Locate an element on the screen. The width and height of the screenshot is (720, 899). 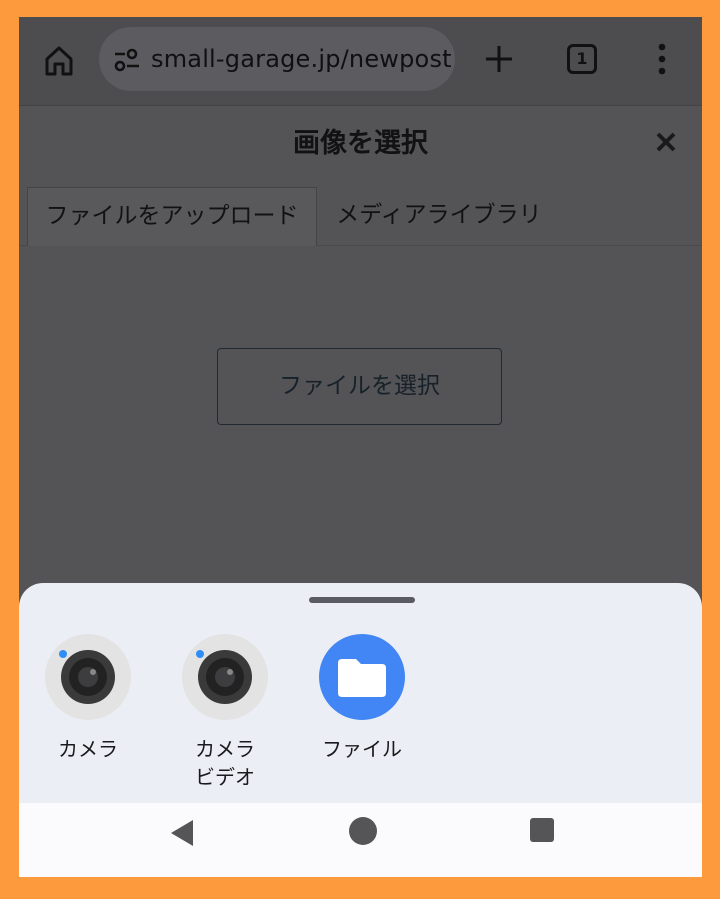
plus-icon is located at coordinates (499, 59).